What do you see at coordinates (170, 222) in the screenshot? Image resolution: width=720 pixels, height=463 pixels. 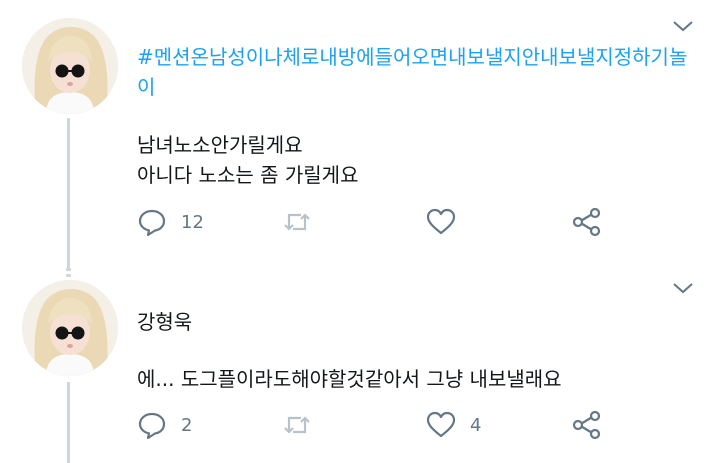 I see `reply-button: 12` at bounding box center [170, 222].